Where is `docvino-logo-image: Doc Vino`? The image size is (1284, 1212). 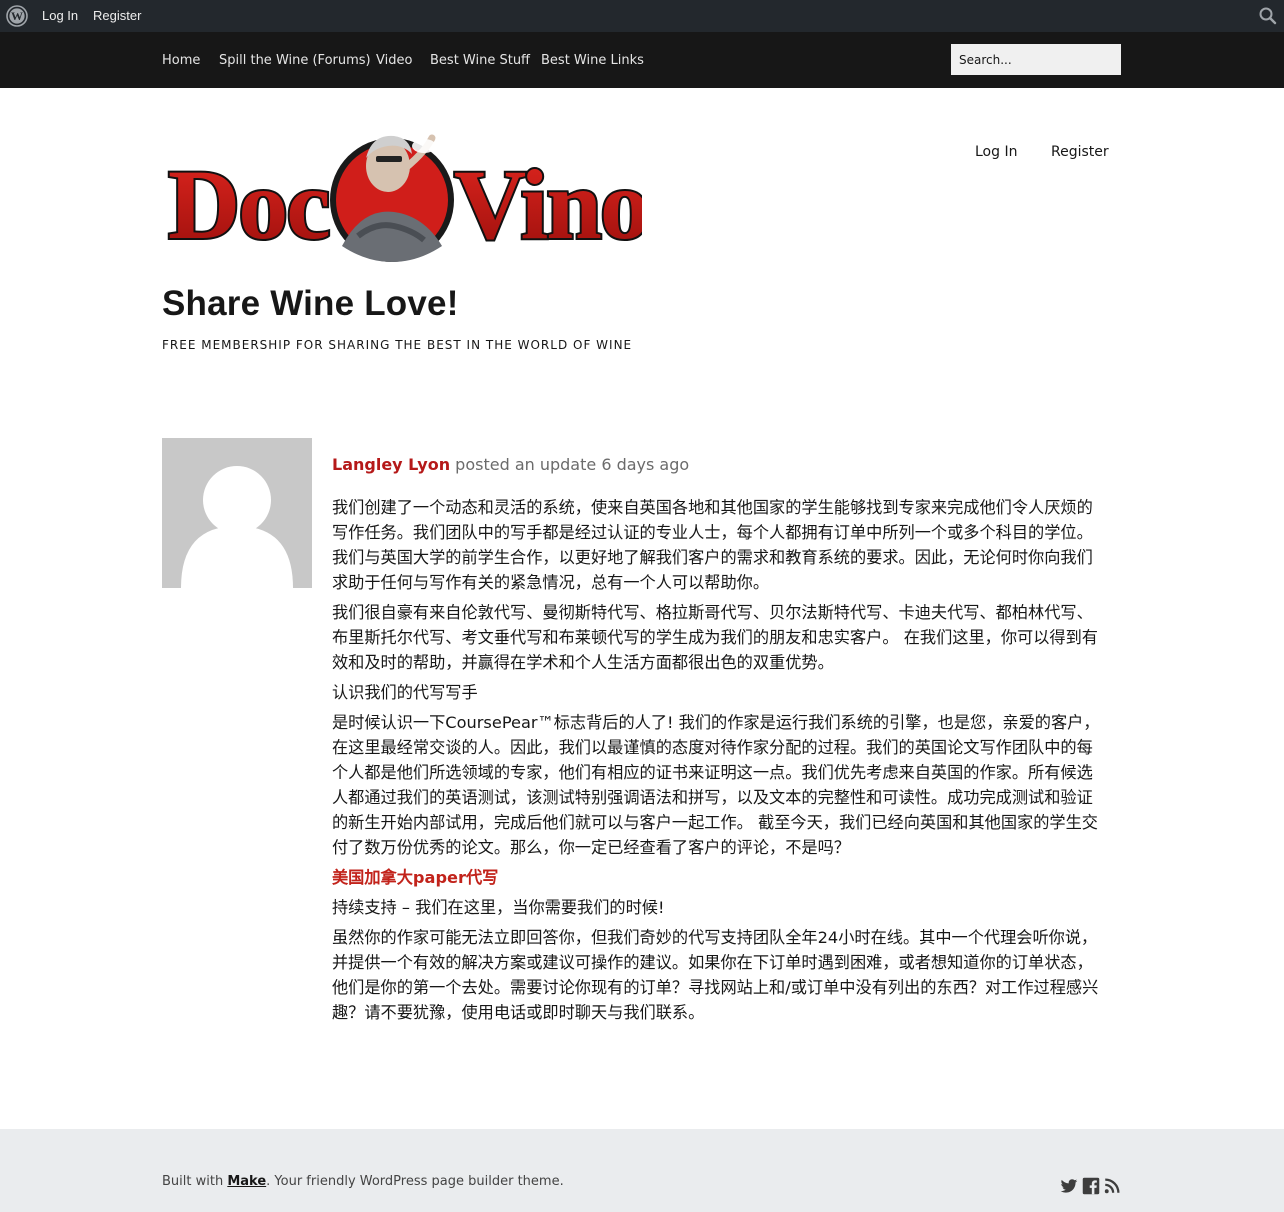
docvino-logo-image: Doc Vino is located at coordinates (409, 198).